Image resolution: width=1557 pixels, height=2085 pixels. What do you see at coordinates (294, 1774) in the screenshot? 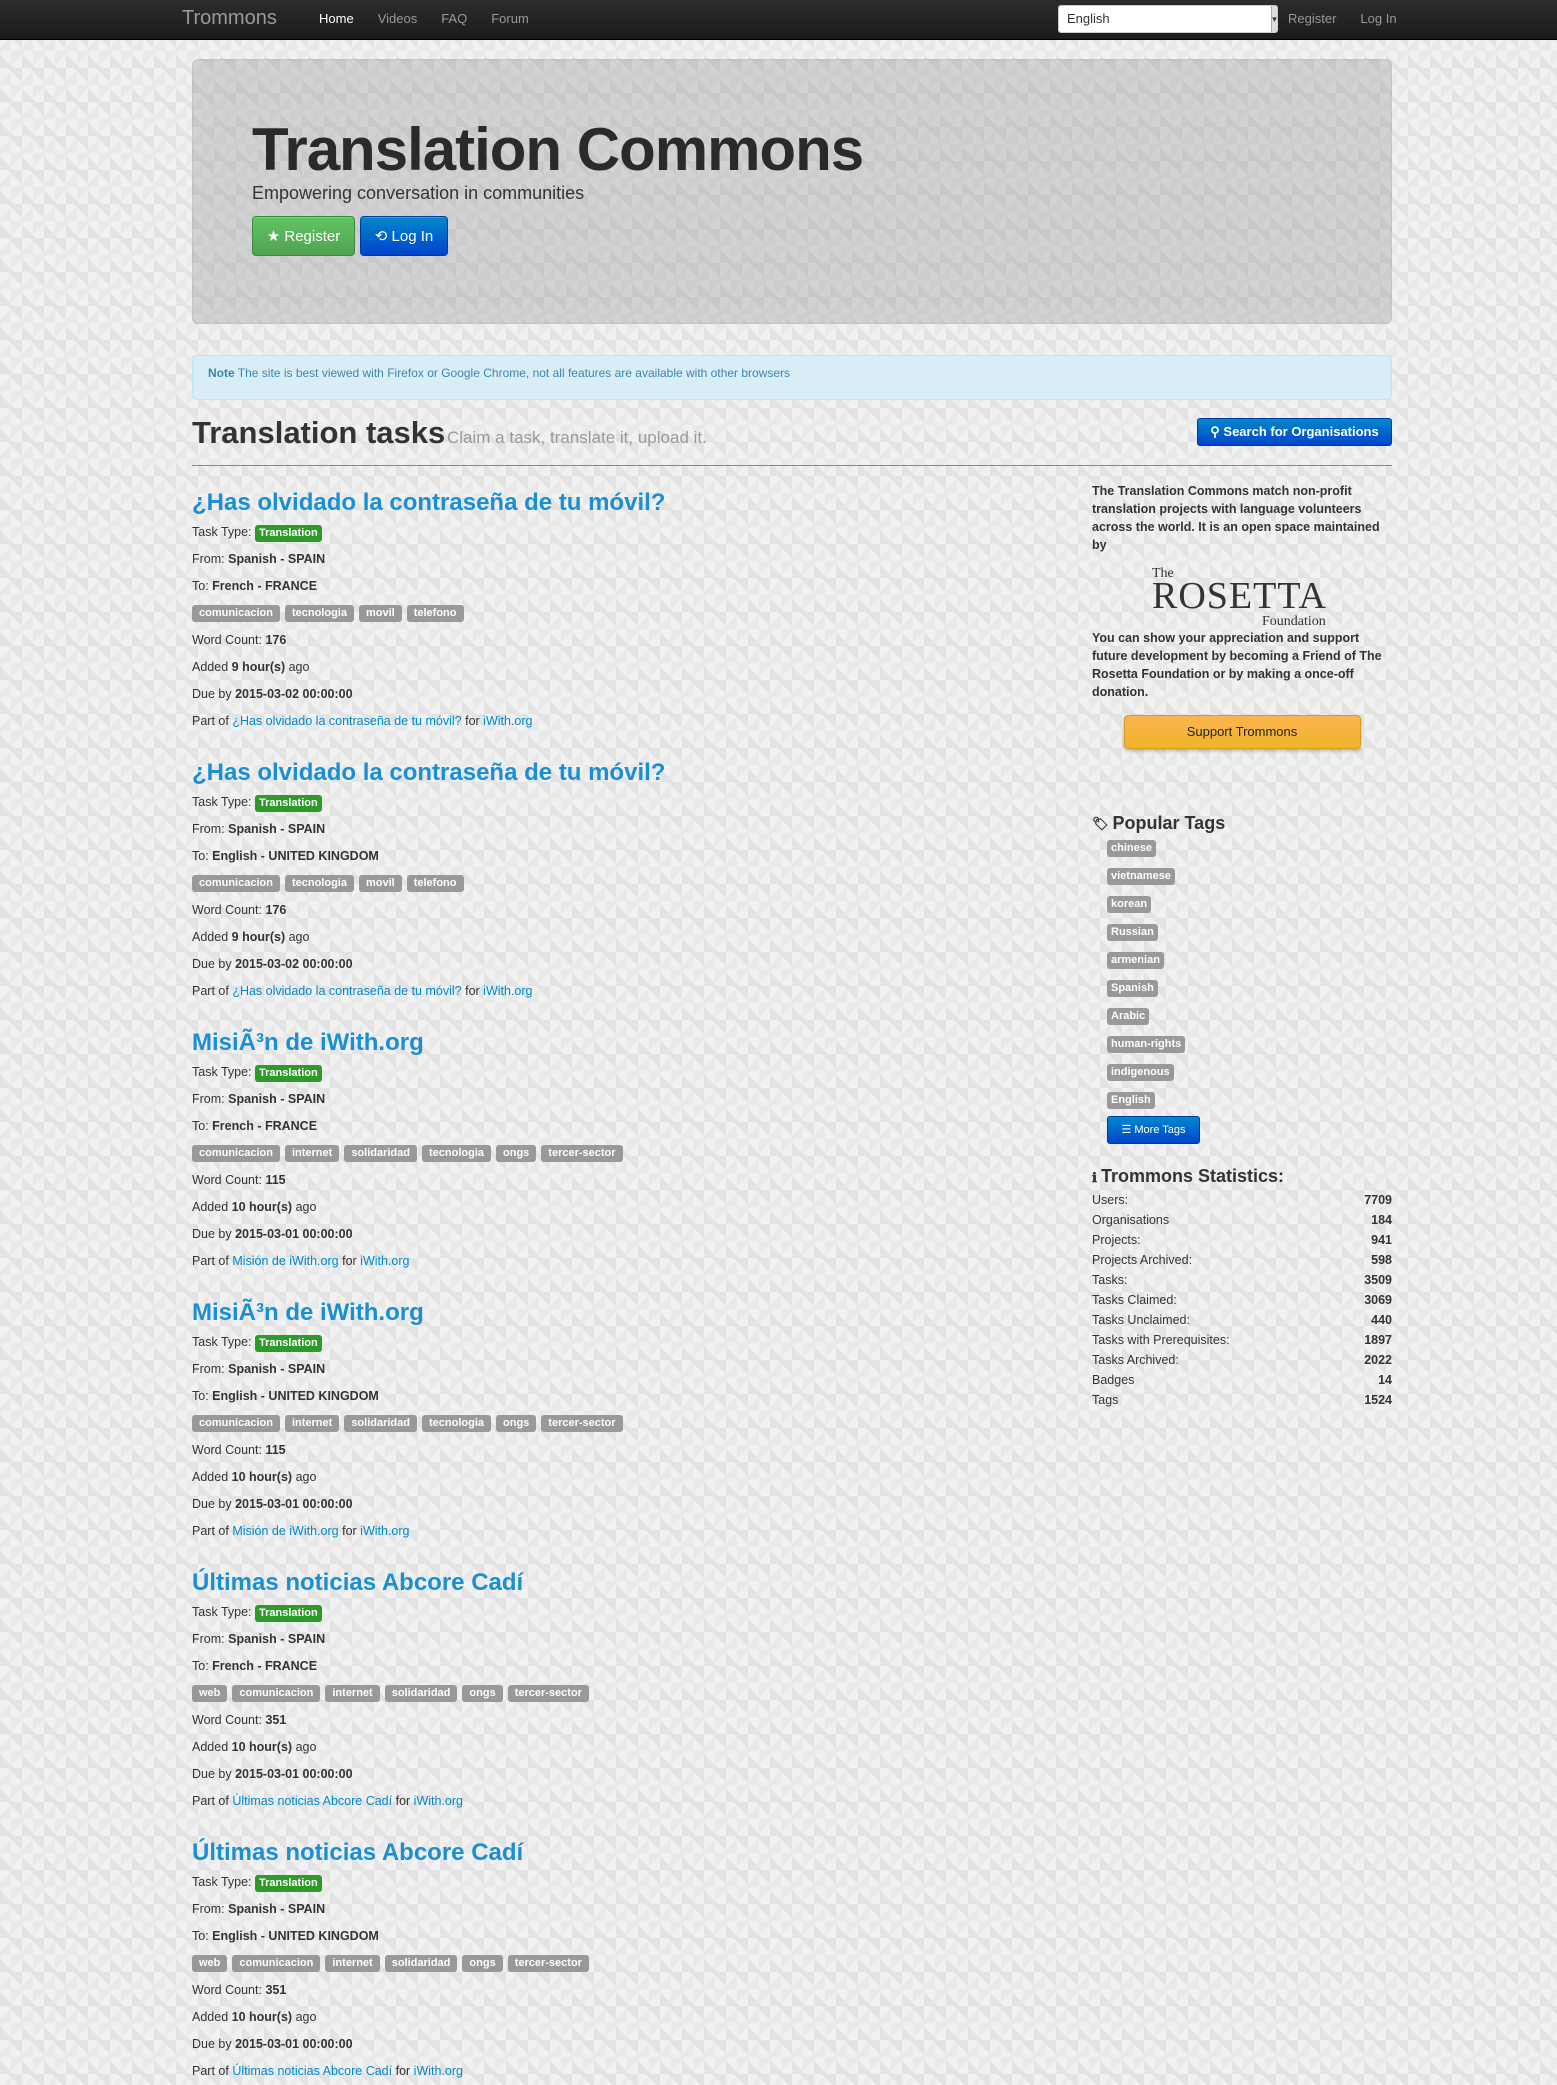
I see `due-value: 2015-03-01 00:00:00` at bounding box center [294, 1774].